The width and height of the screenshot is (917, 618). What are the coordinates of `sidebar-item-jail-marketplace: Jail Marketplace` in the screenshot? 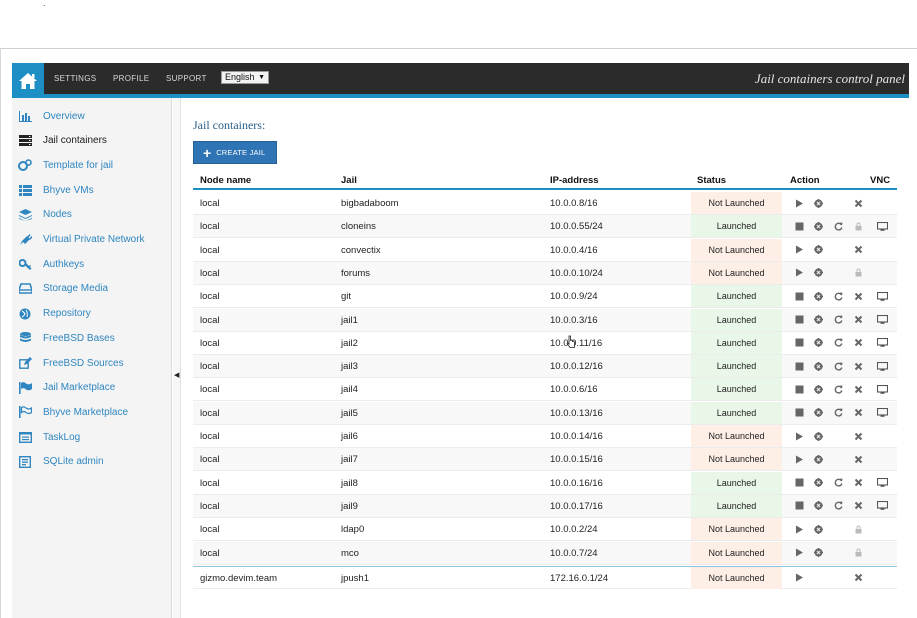 It's located at (92, 388).